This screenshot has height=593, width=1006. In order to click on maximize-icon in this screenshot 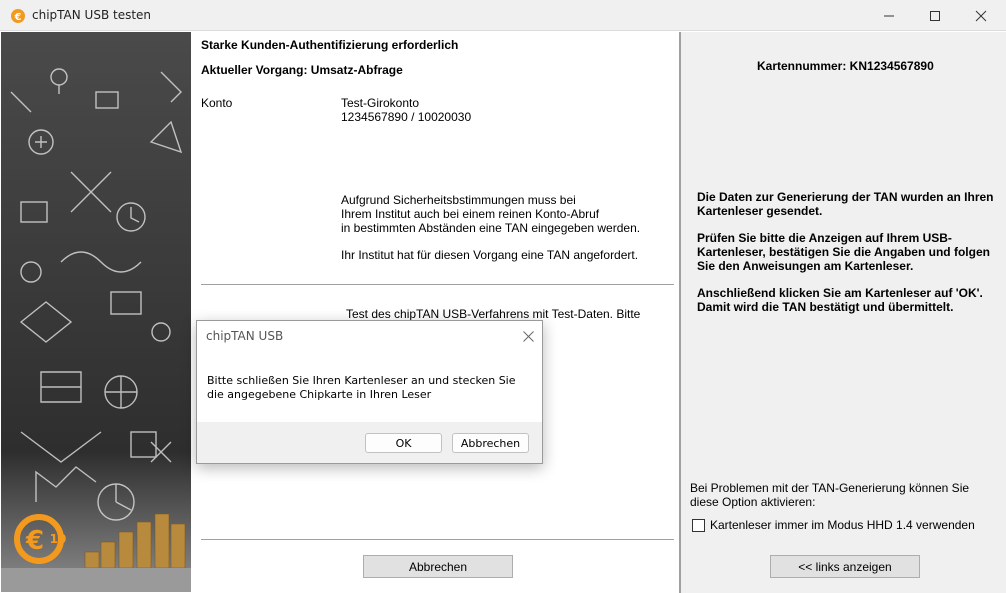, I will do `click(935, 15)`.